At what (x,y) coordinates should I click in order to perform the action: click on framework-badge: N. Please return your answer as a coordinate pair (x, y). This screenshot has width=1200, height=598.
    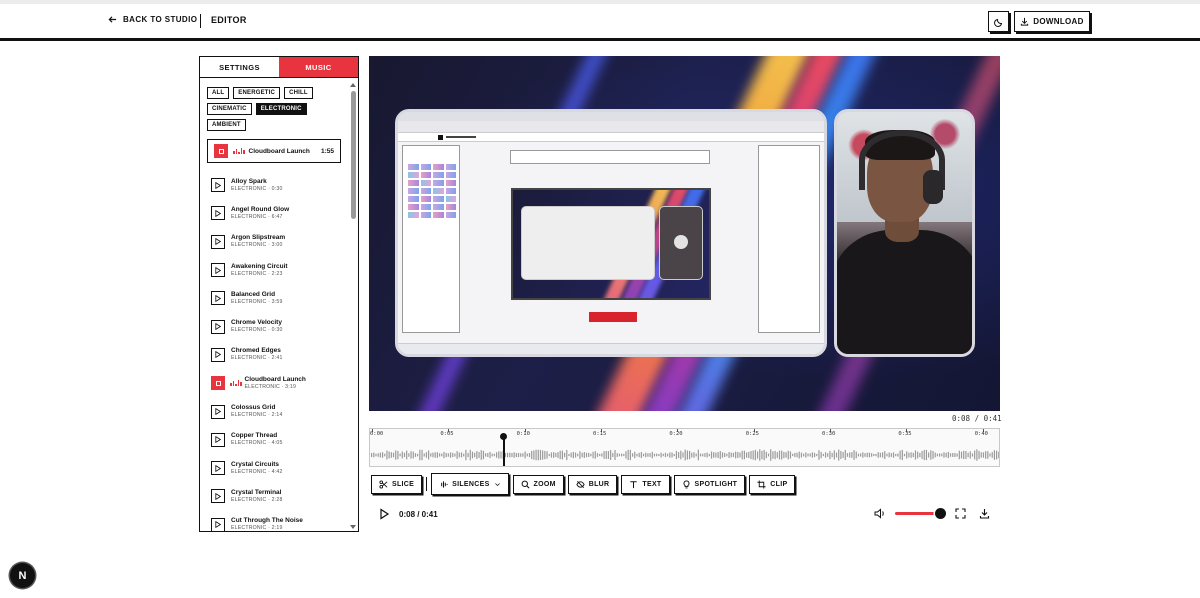
    Looking at the image, I should click on (22, 575).